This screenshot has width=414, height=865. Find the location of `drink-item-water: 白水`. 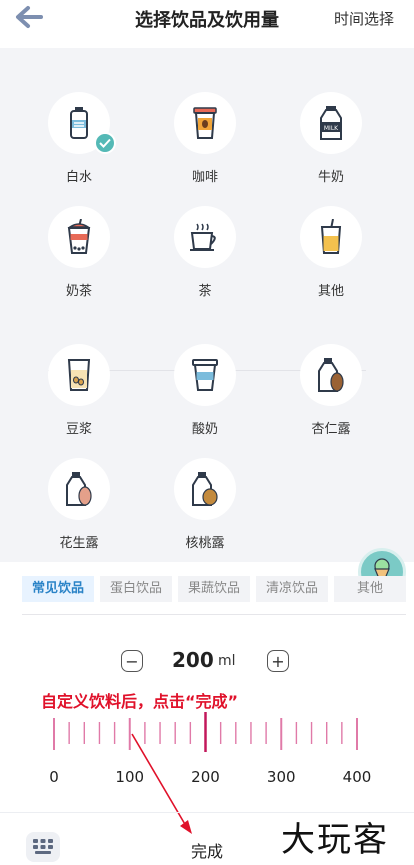

drink-item-water: 白水 is located at coordinates (79, 138).